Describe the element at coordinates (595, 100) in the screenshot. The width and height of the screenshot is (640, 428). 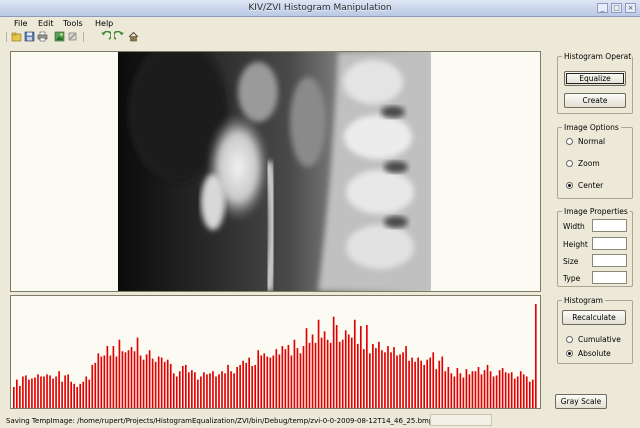
I see `create-button: Create` at that location.